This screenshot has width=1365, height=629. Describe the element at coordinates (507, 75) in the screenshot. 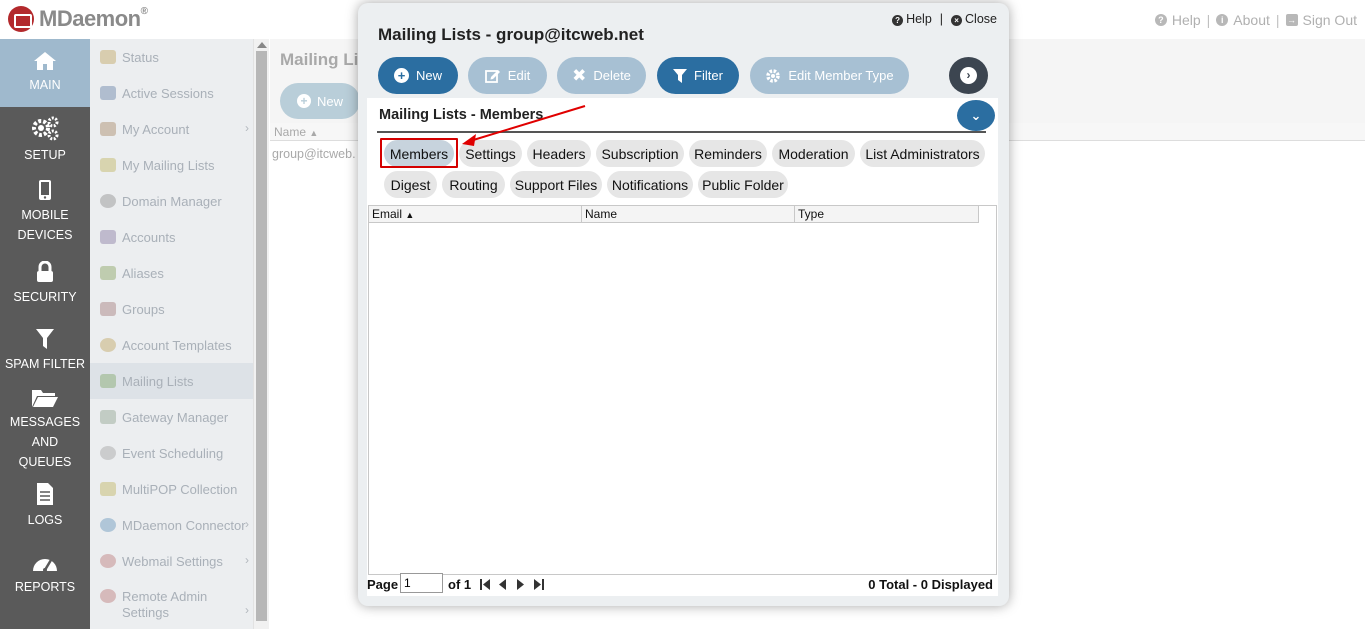

I see `edit-button: Edit` at that location.